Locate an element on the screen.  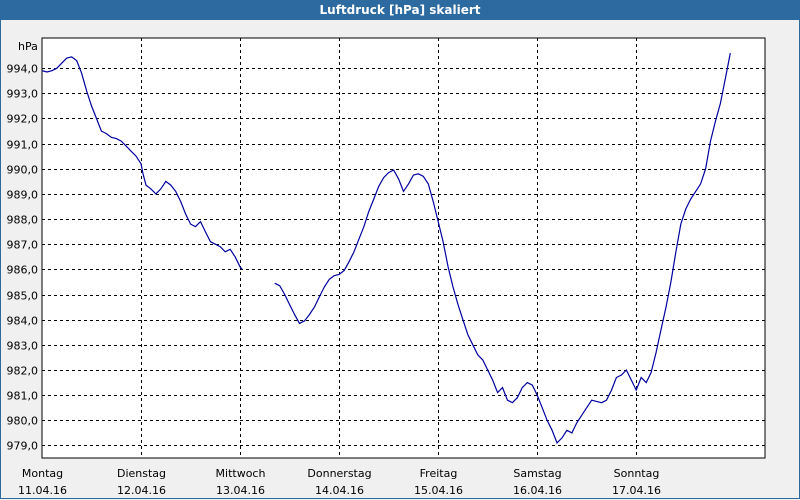
x-tick-date: 13.04.16 is located at coordinates (240, 490).